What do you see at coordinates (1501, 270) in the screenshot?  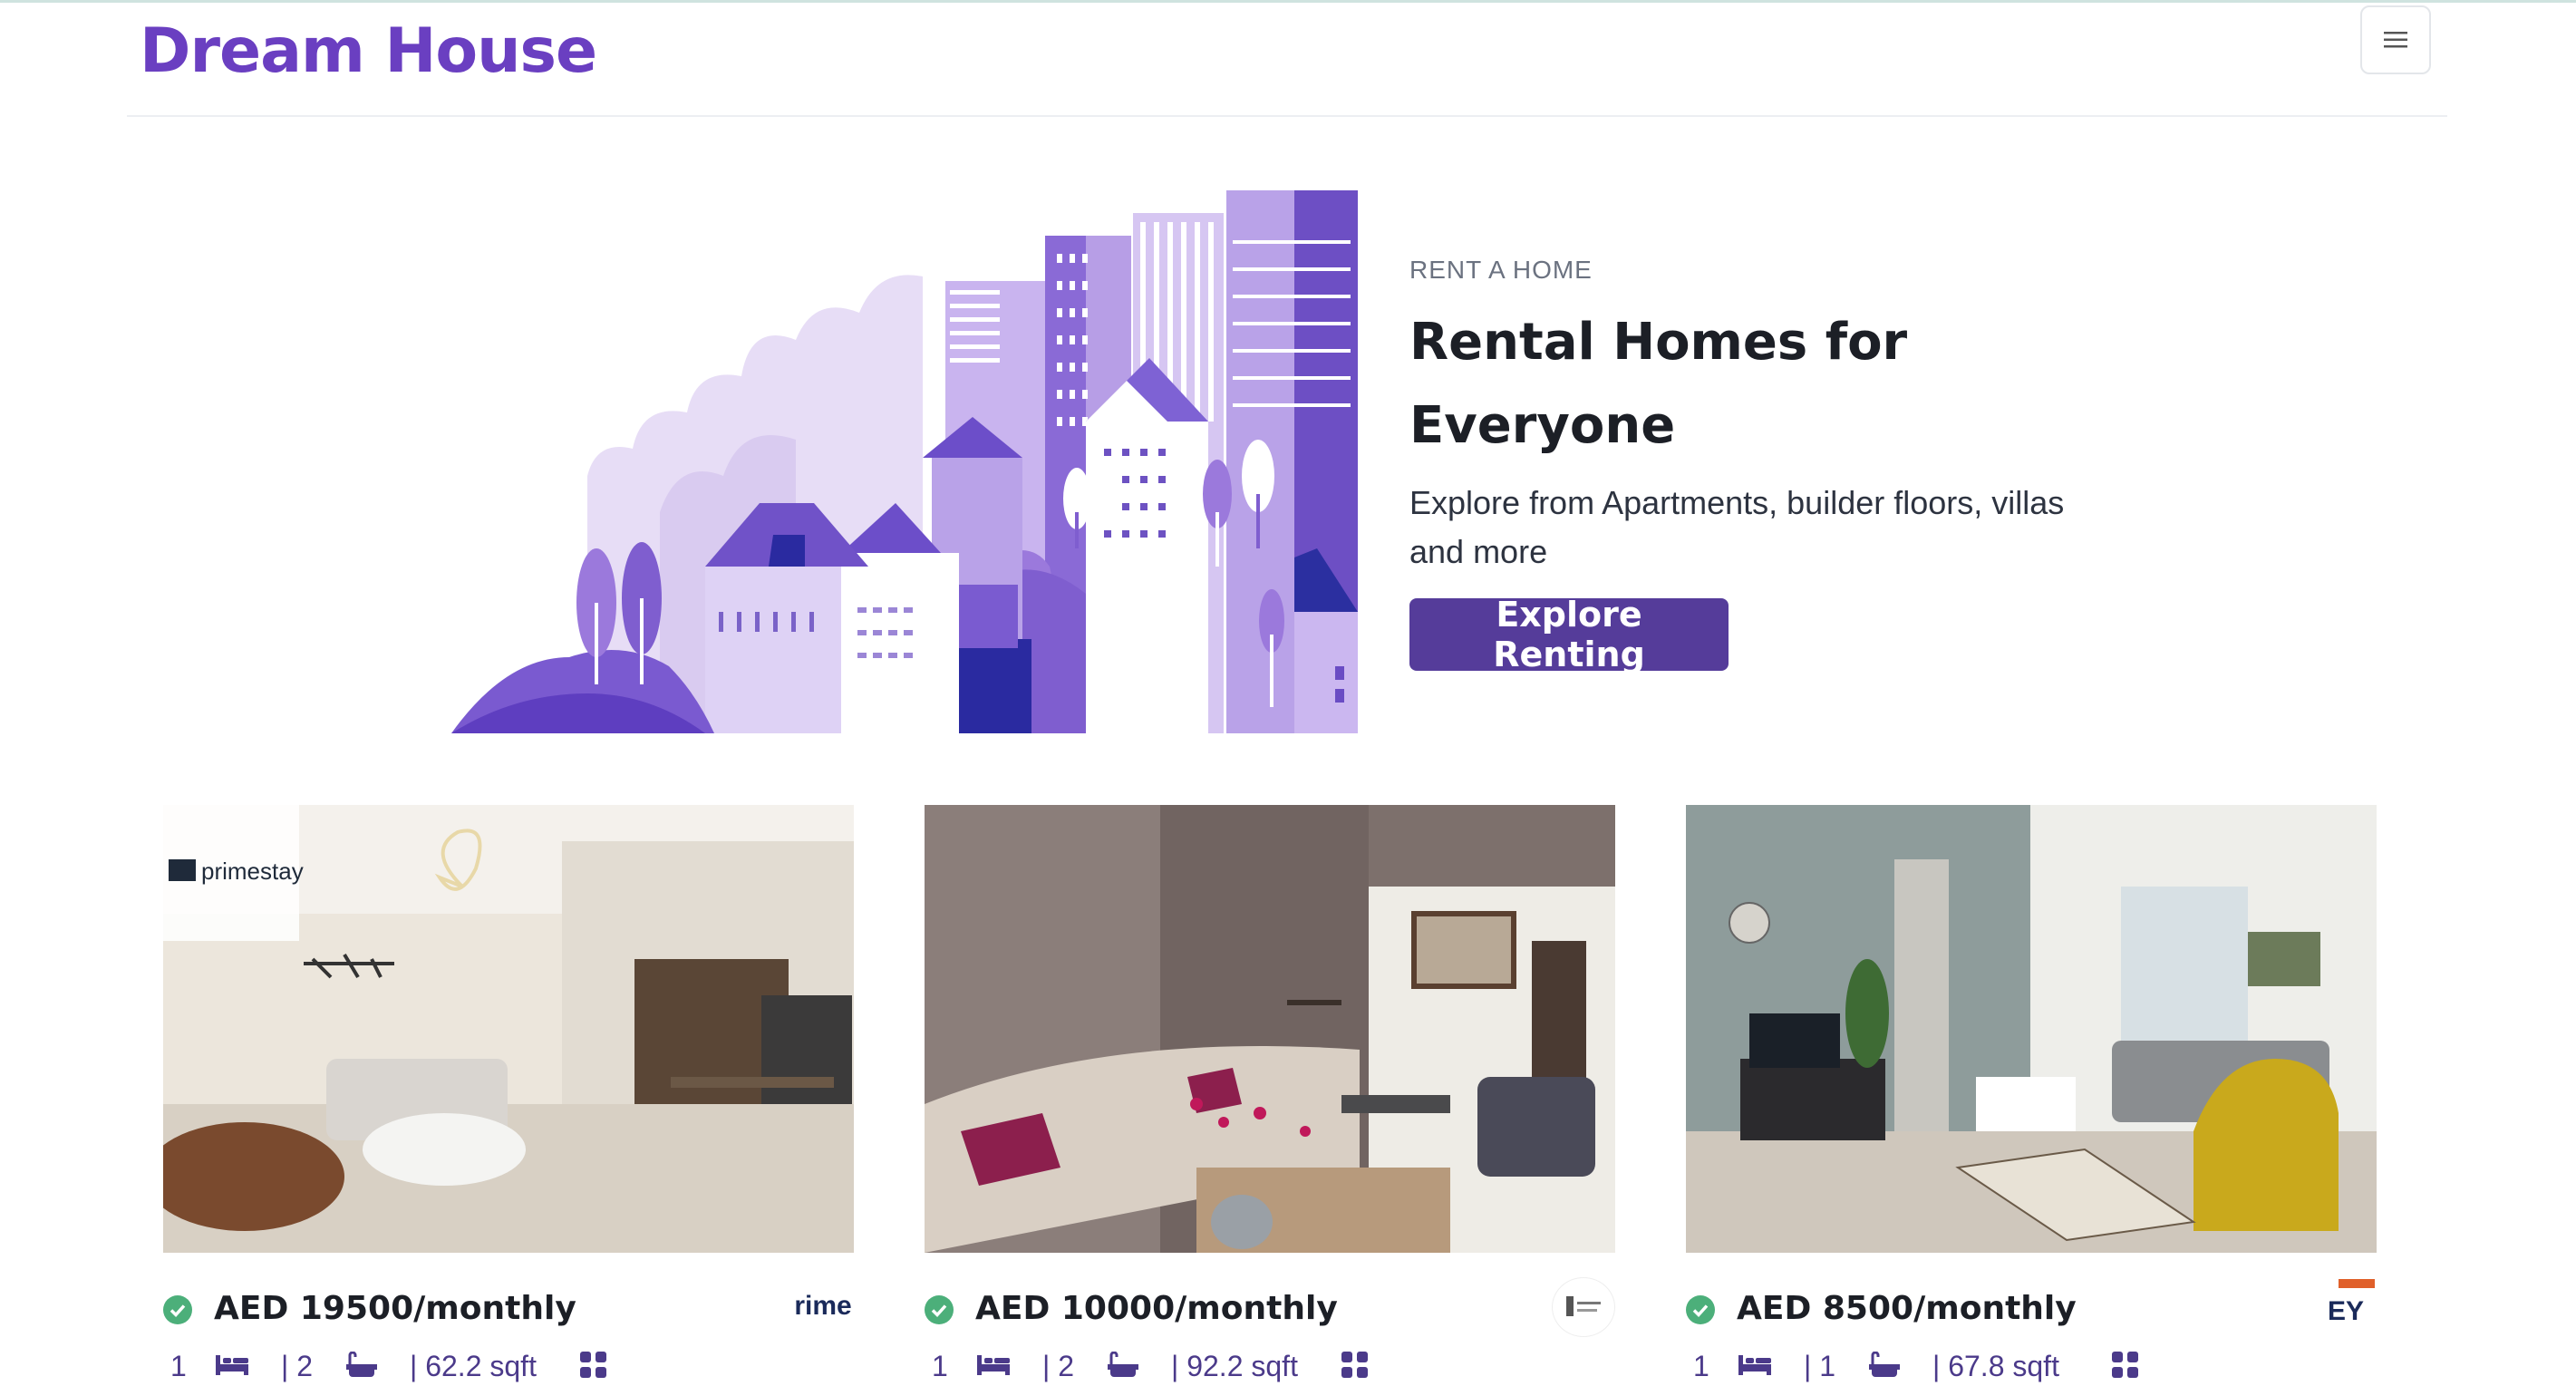 I see `hero-eyebrow: RENT A HOME` at bounding box center [1501, 270].